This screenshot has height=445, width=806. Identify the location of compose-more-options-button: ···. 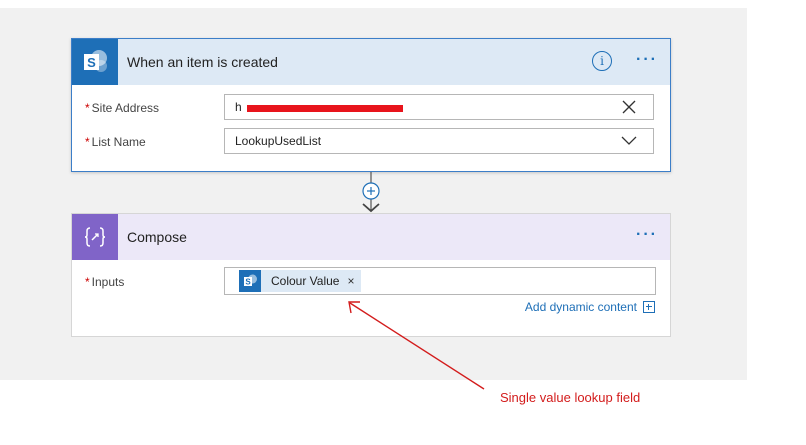
(647, 235).